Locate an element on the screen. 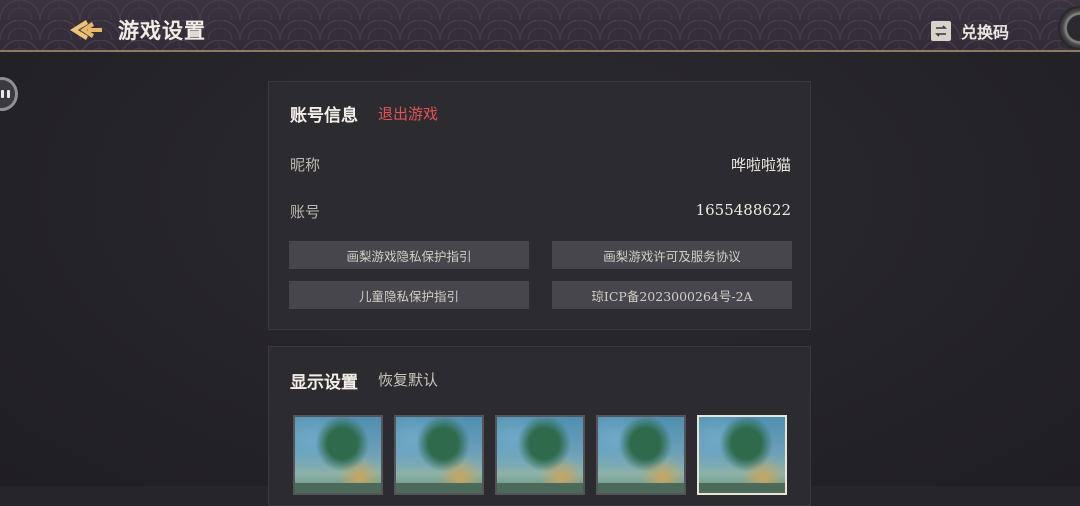 The height and width of the screenshot is (506, 1080). back-arrow-icon is located at coordinates (86, 30).